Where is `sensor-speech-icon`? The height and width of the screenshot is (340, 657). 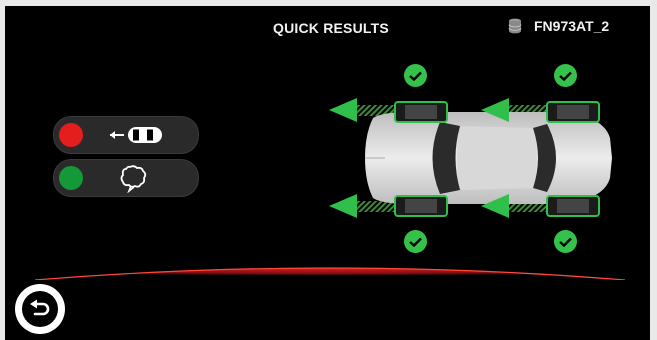
sensor-speech-icon is located at coordinates (133, 179).